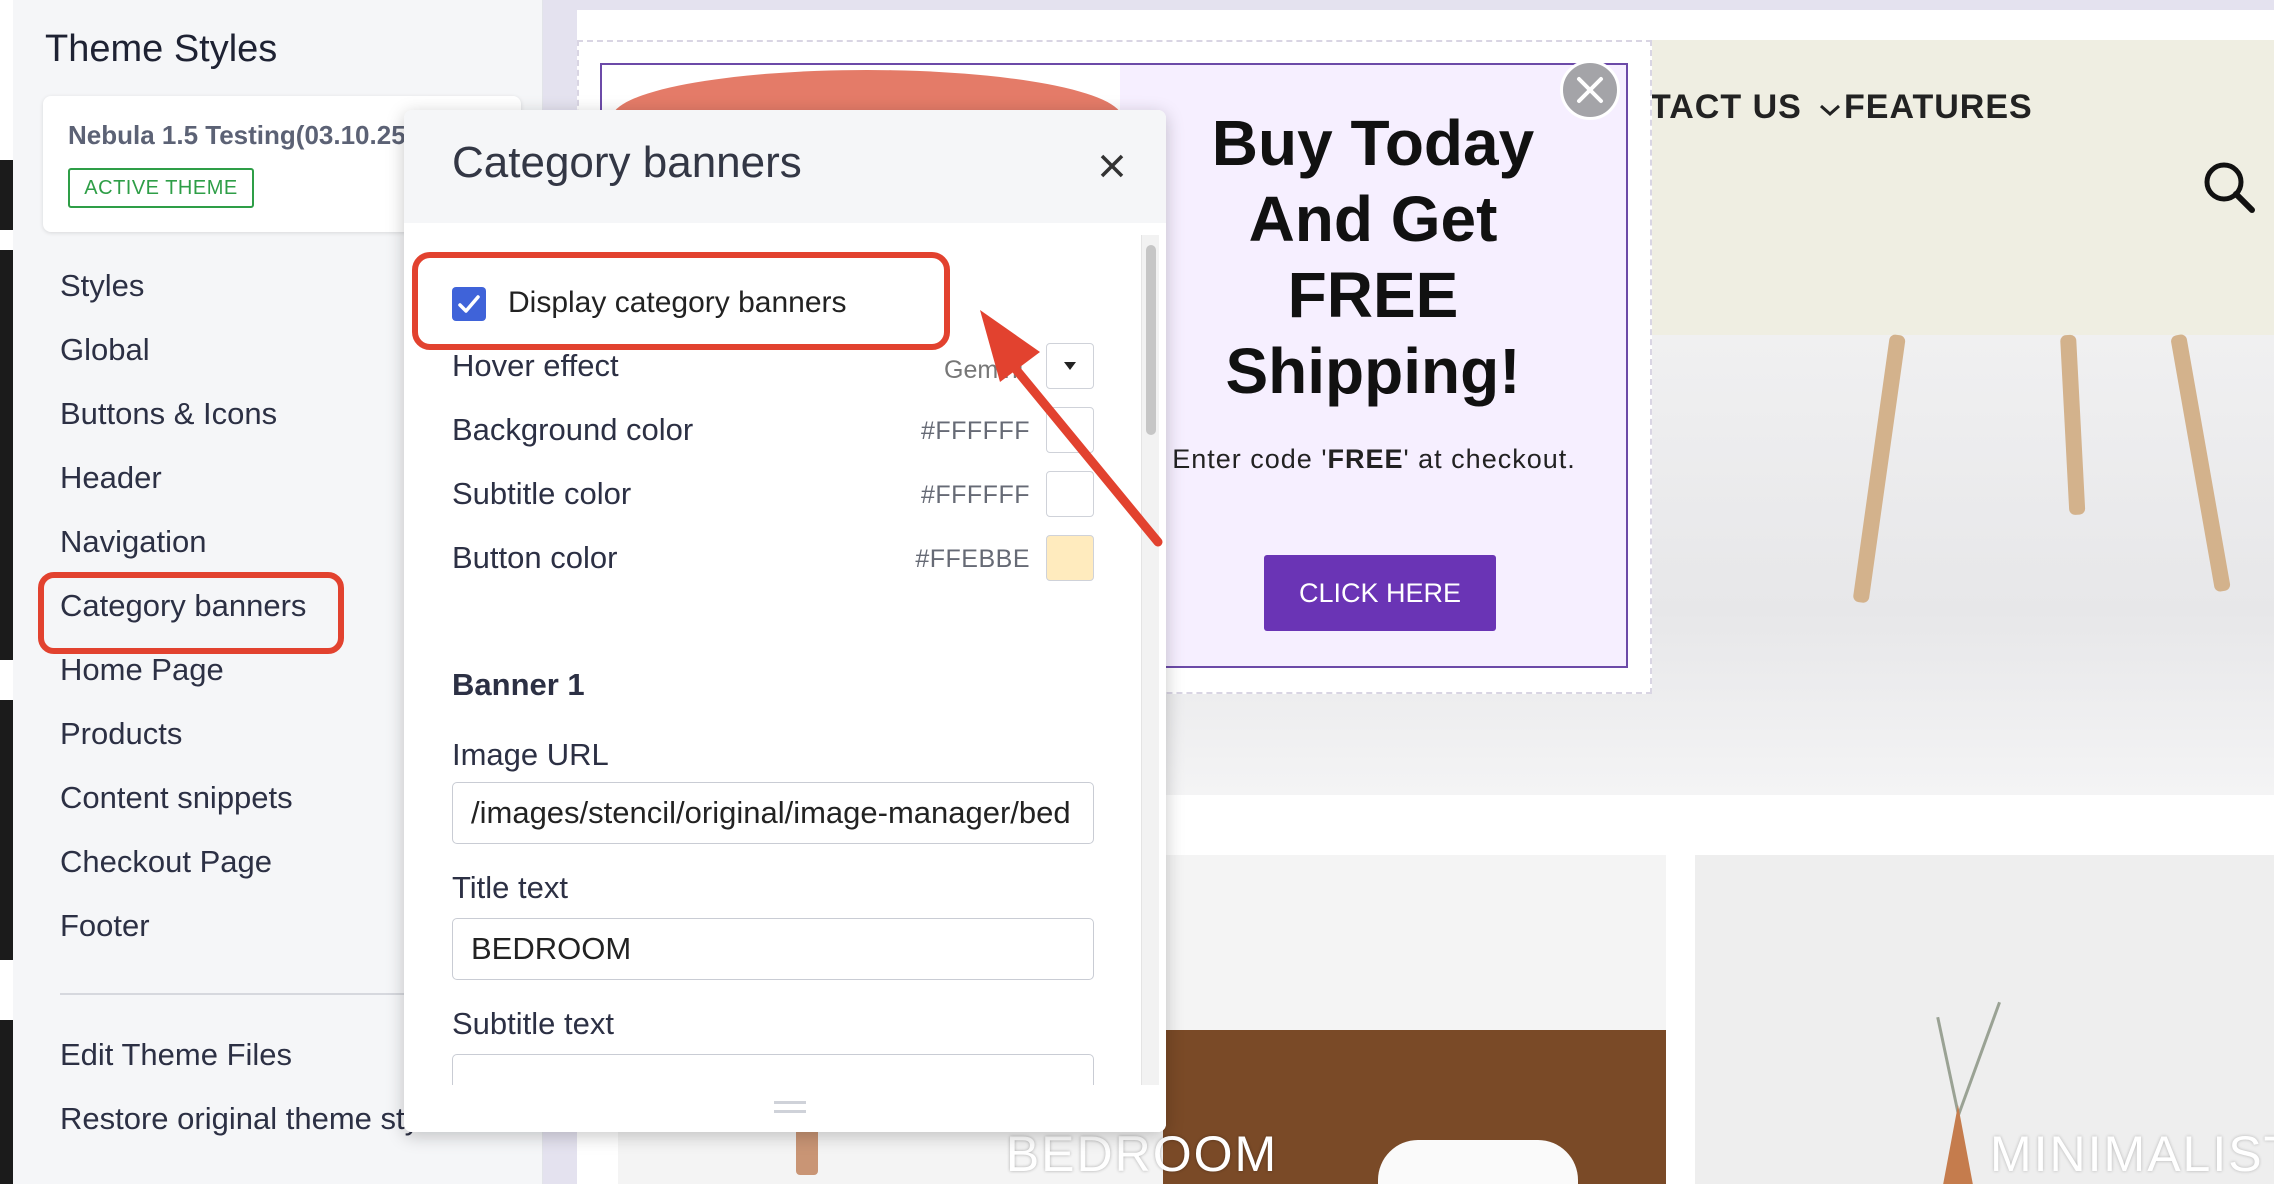  I want to click on promo-heading-line: Buy Today, so click(1373, 143).